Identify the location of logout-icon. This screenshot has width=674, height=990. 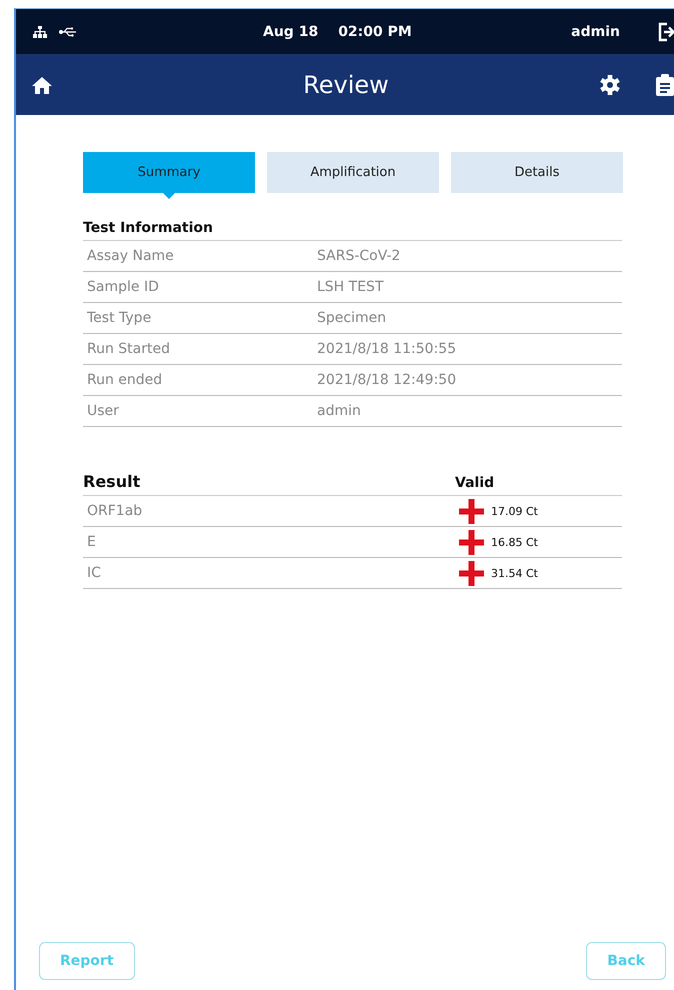
(666, 32).